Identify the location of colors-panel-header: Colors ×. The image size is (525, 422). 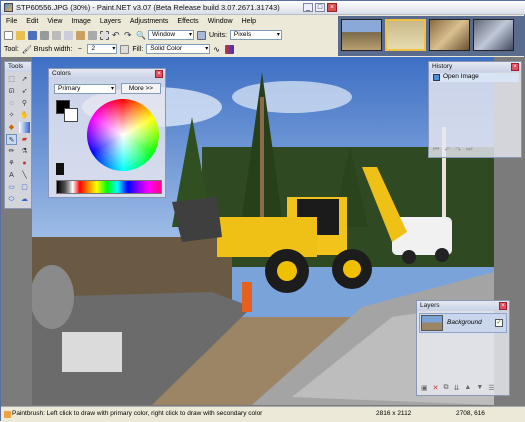
(107, 74).